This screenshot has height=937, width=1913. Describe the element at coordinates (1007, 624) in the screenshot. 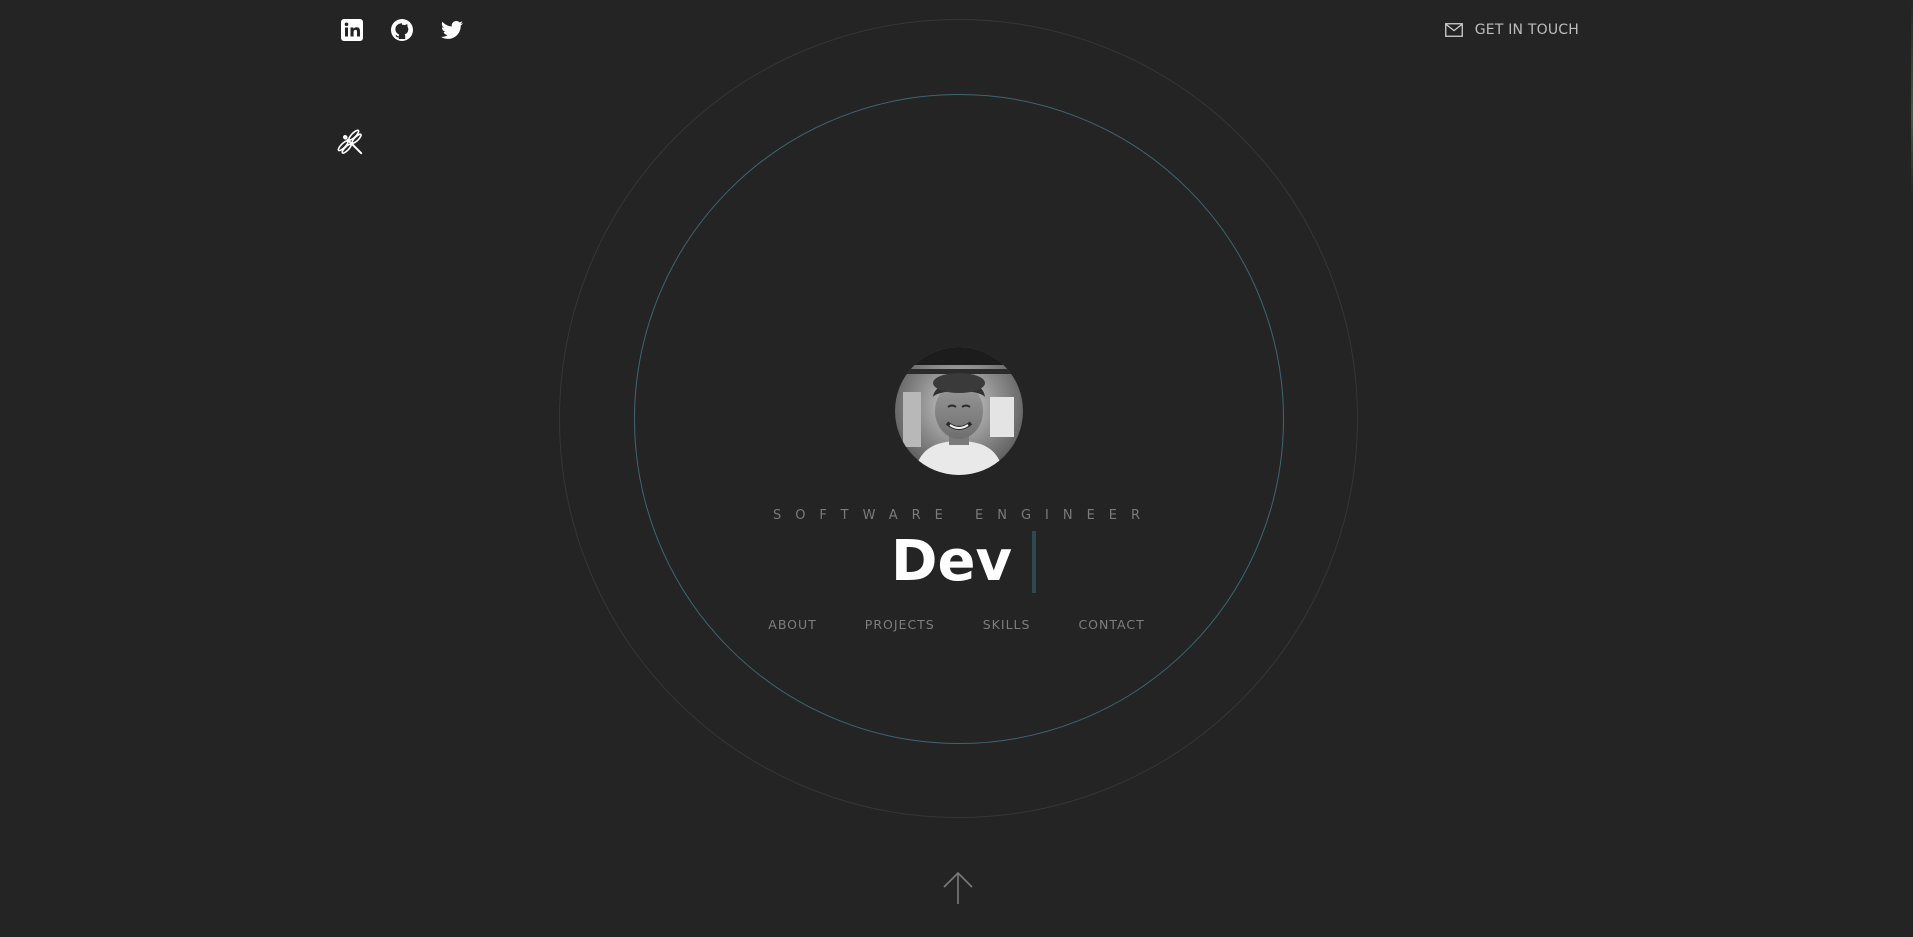

I see `nav-skills: SKILLS` at that location.